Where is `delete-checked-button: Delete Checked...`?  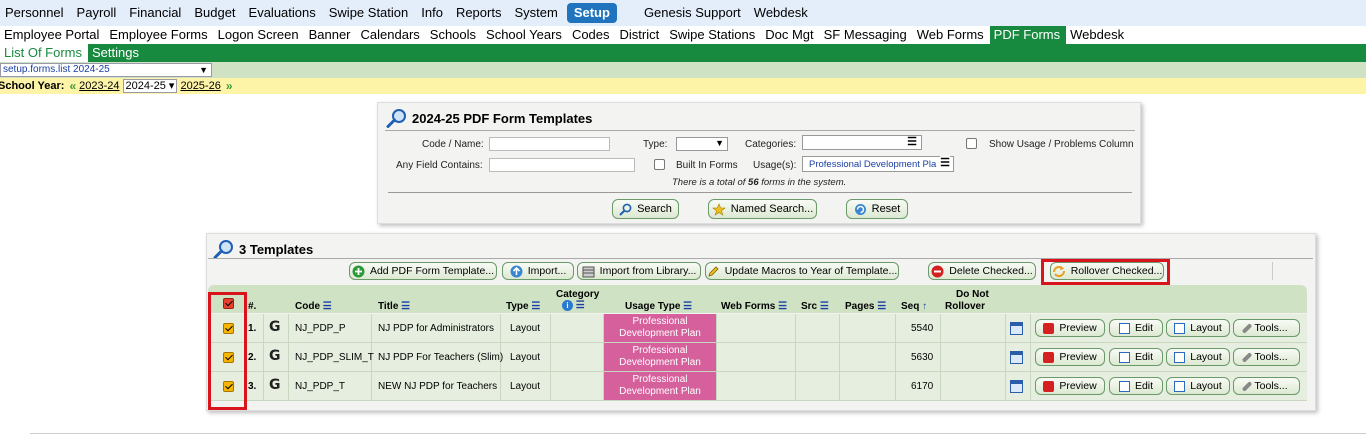
delete-checked-button: Delete Checked... is located at coordinates (982, 271).